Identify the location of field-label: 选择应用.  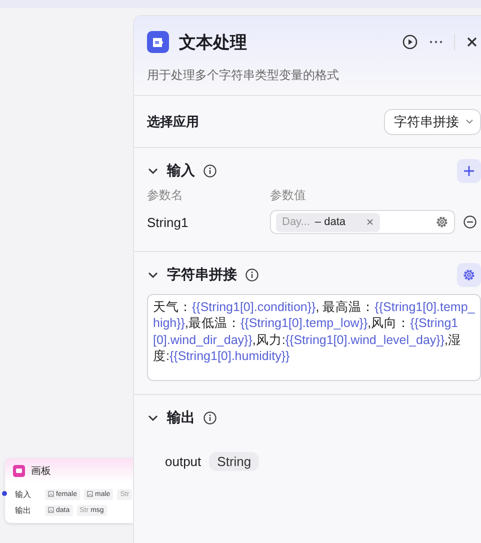
(173, 121).